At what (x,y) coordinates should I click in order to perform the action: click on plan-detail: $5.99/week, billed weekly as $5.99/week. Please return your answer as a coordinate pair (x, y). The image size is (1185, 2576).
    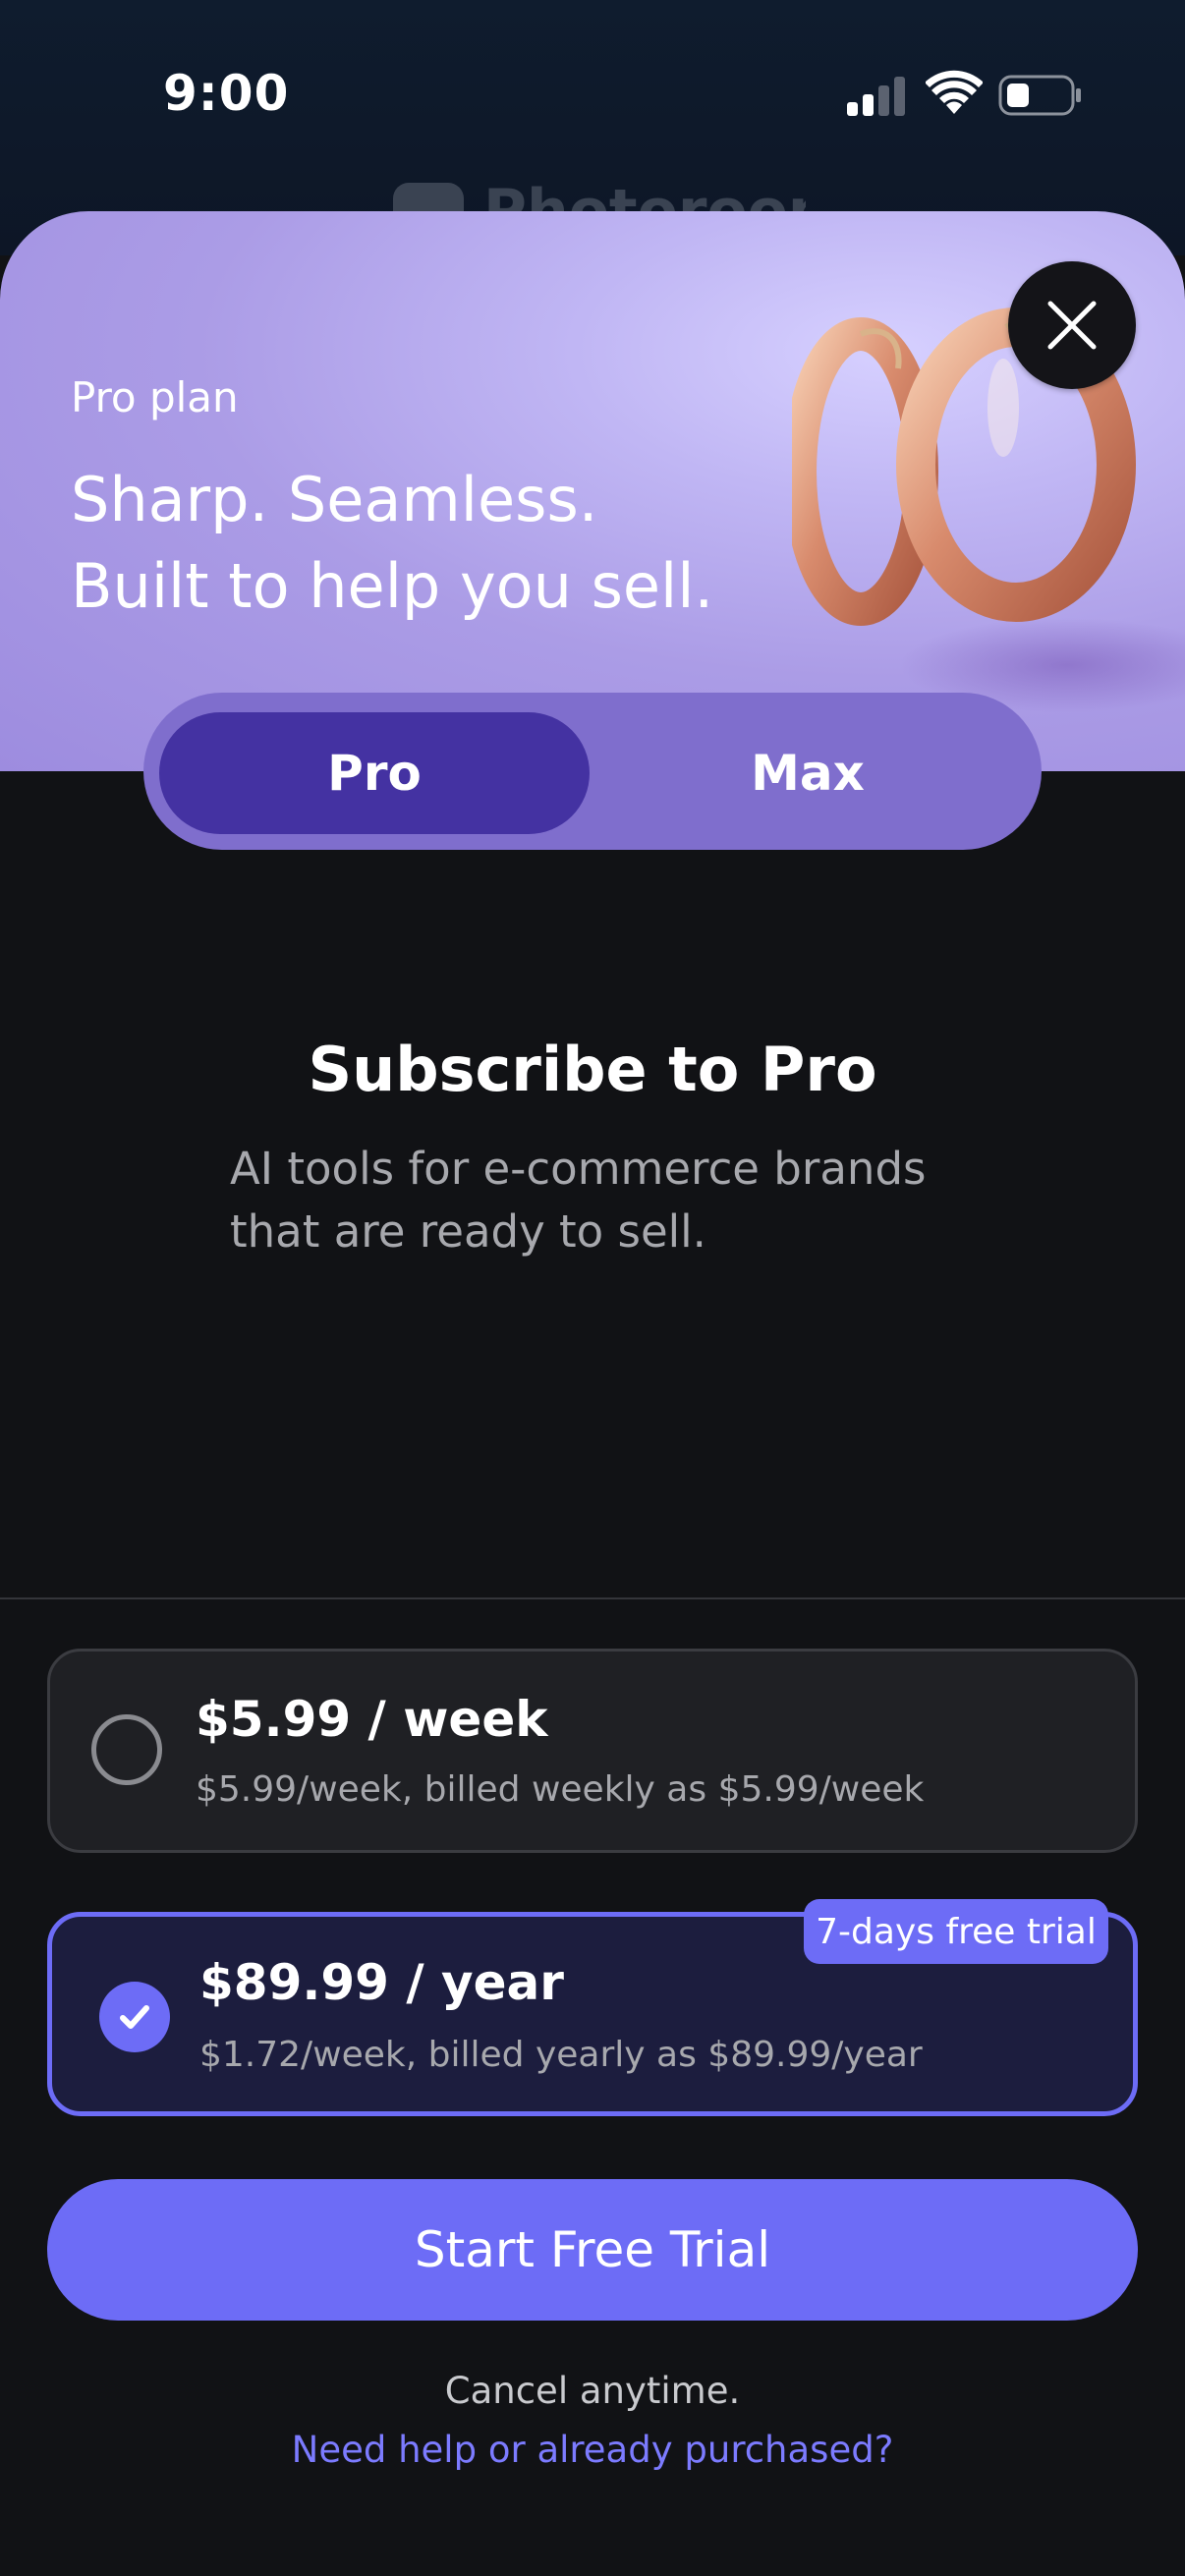
    Looking at the image, I should click on (561, 1789).